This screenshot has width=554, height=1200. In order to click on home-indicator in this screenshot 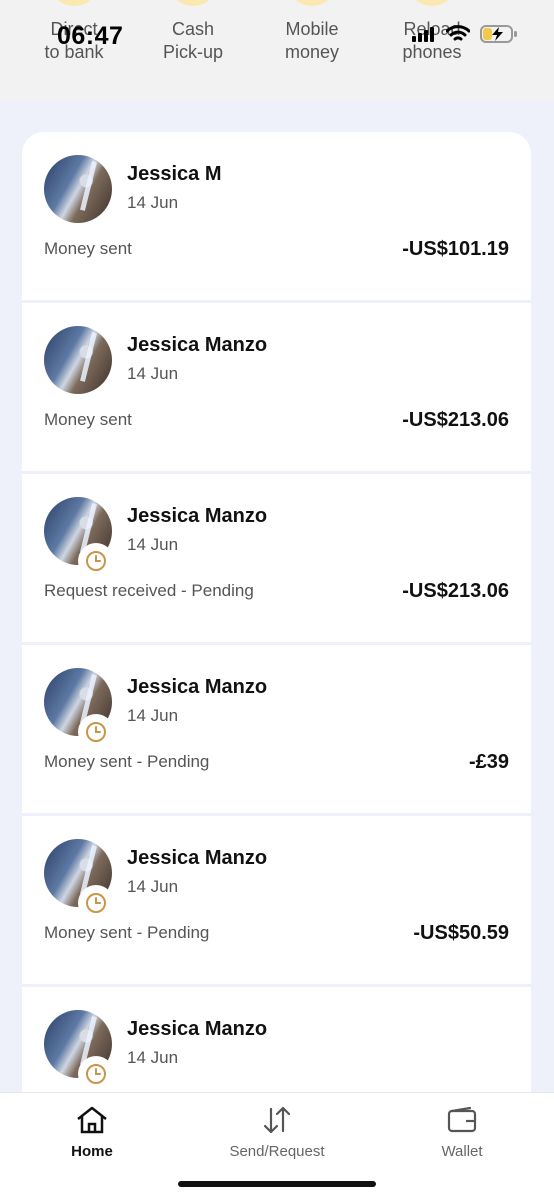, I will do `click(277, 1184)`.